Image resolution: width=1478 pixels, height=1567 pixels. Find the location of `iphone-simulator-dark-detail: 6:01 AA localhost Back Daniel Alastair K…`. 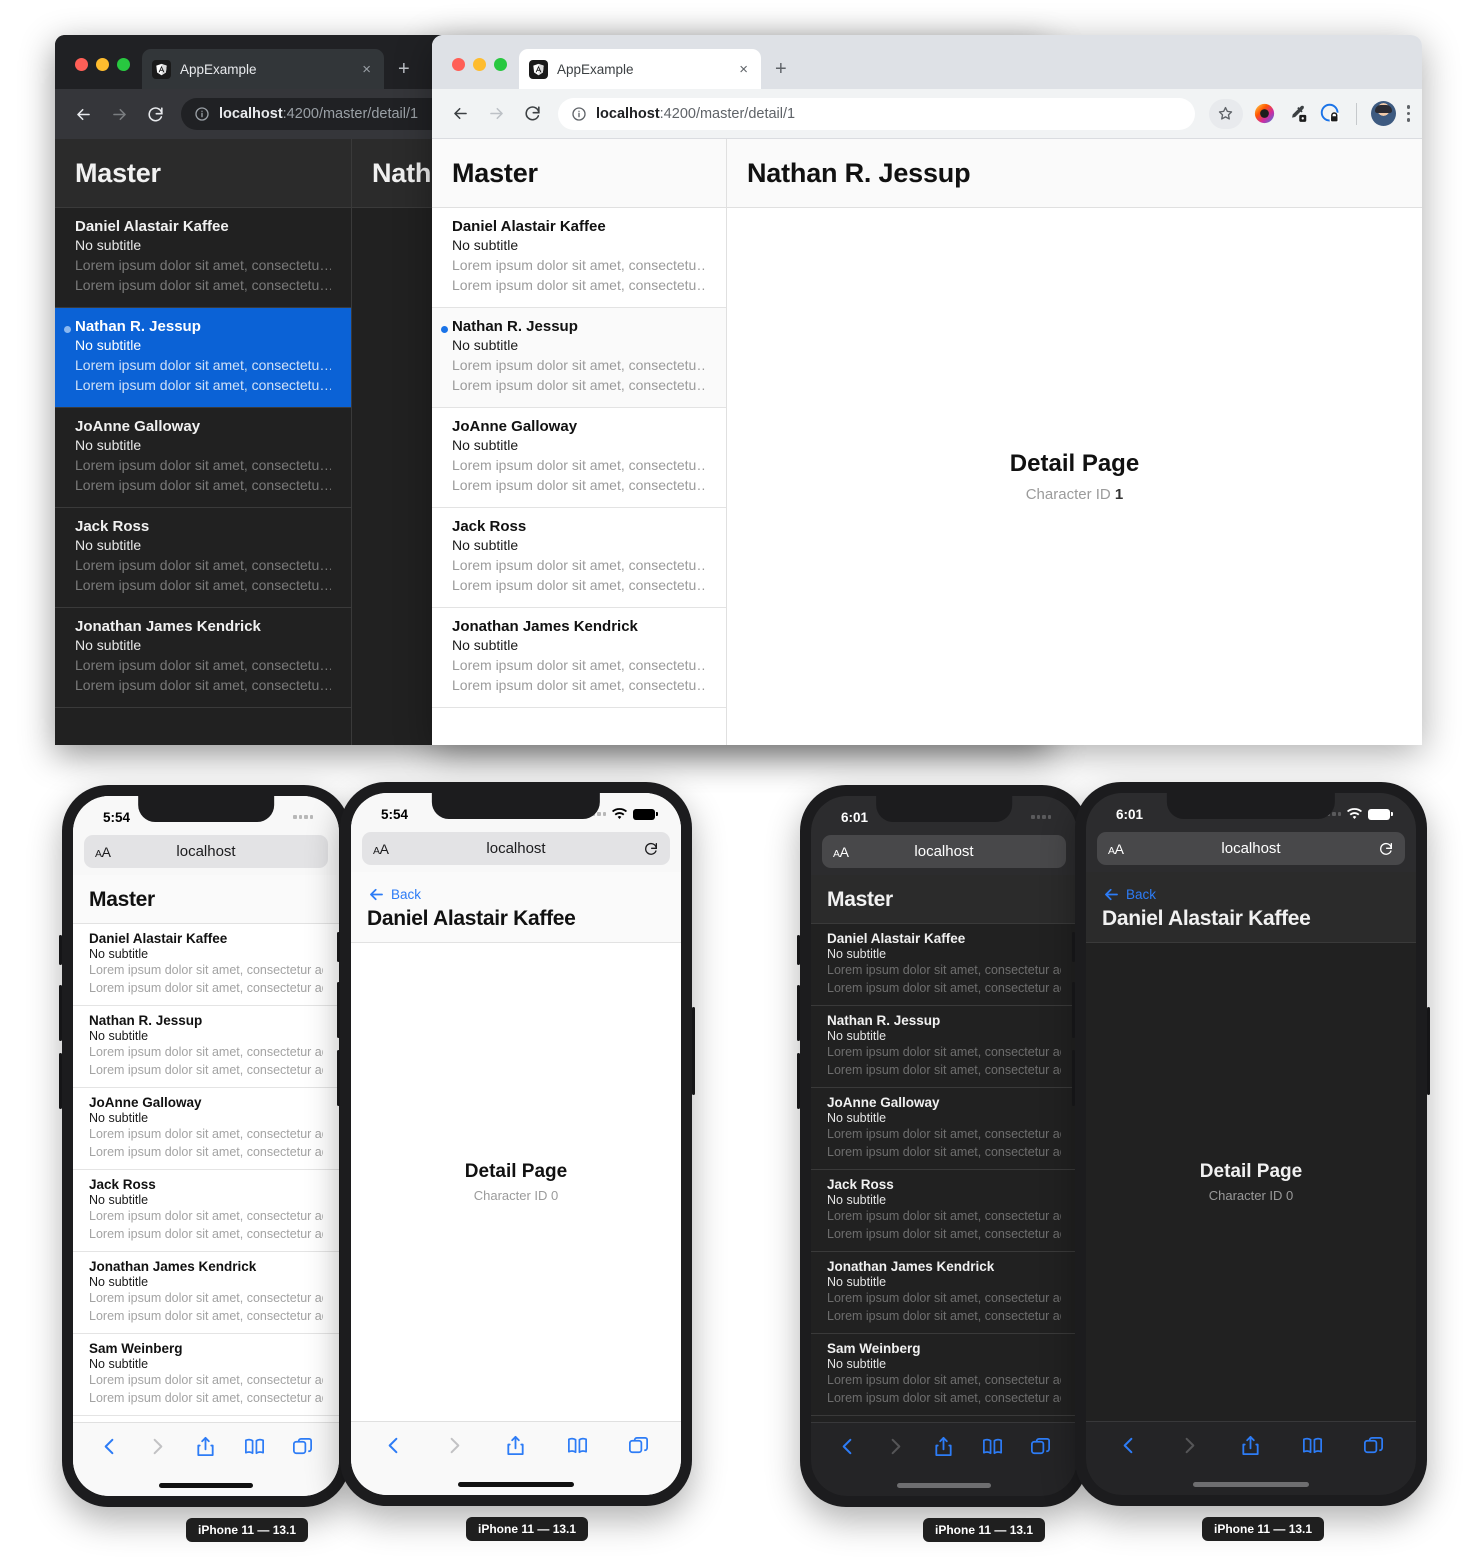

iphone-simulator-dark-detail: 6:01 AA localhost Back Daniel Alastair K… is located at coordinates (1251, 1144).